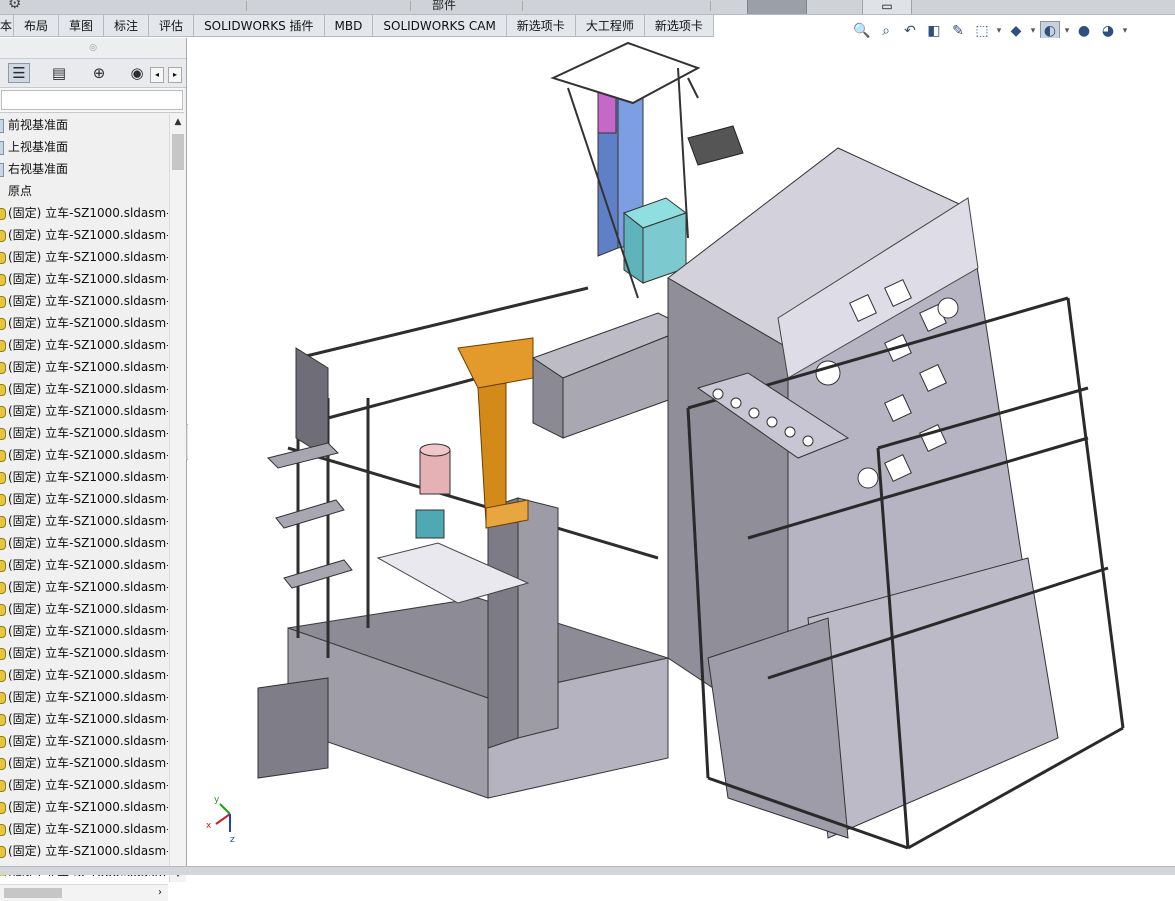 This screenshot has width=1175, height=901. Describe the element at coordinates (679, 26) in the screenshot. I see `tab-new-2: 新选项卡` at that location.